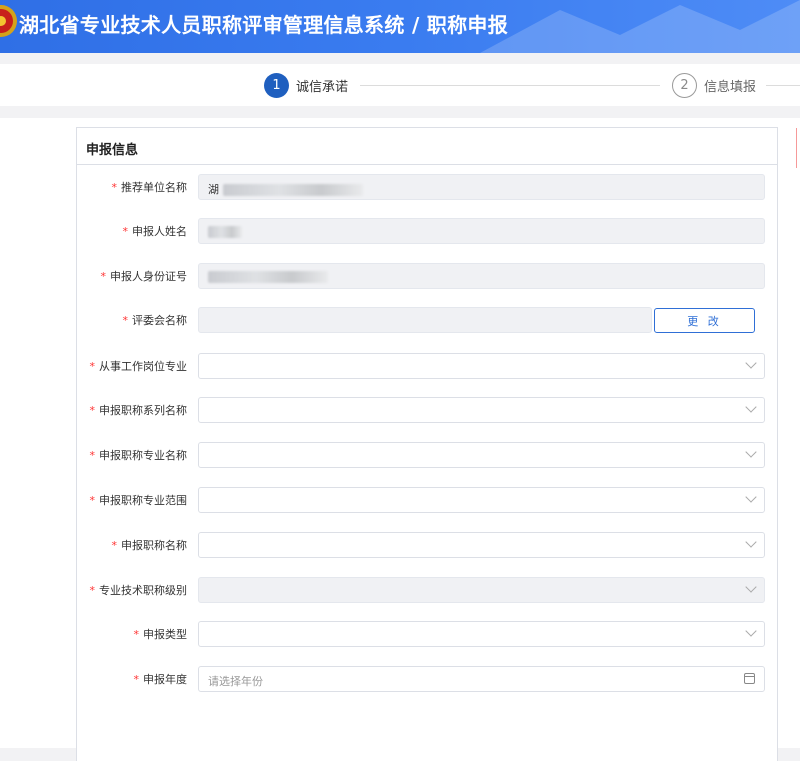 This screenshot has height=761, width=800. What do you see at coordinates (213, 189) in the screenshot?
I see `recommend-unit-value: 湖` at bounding box center [213, 189].